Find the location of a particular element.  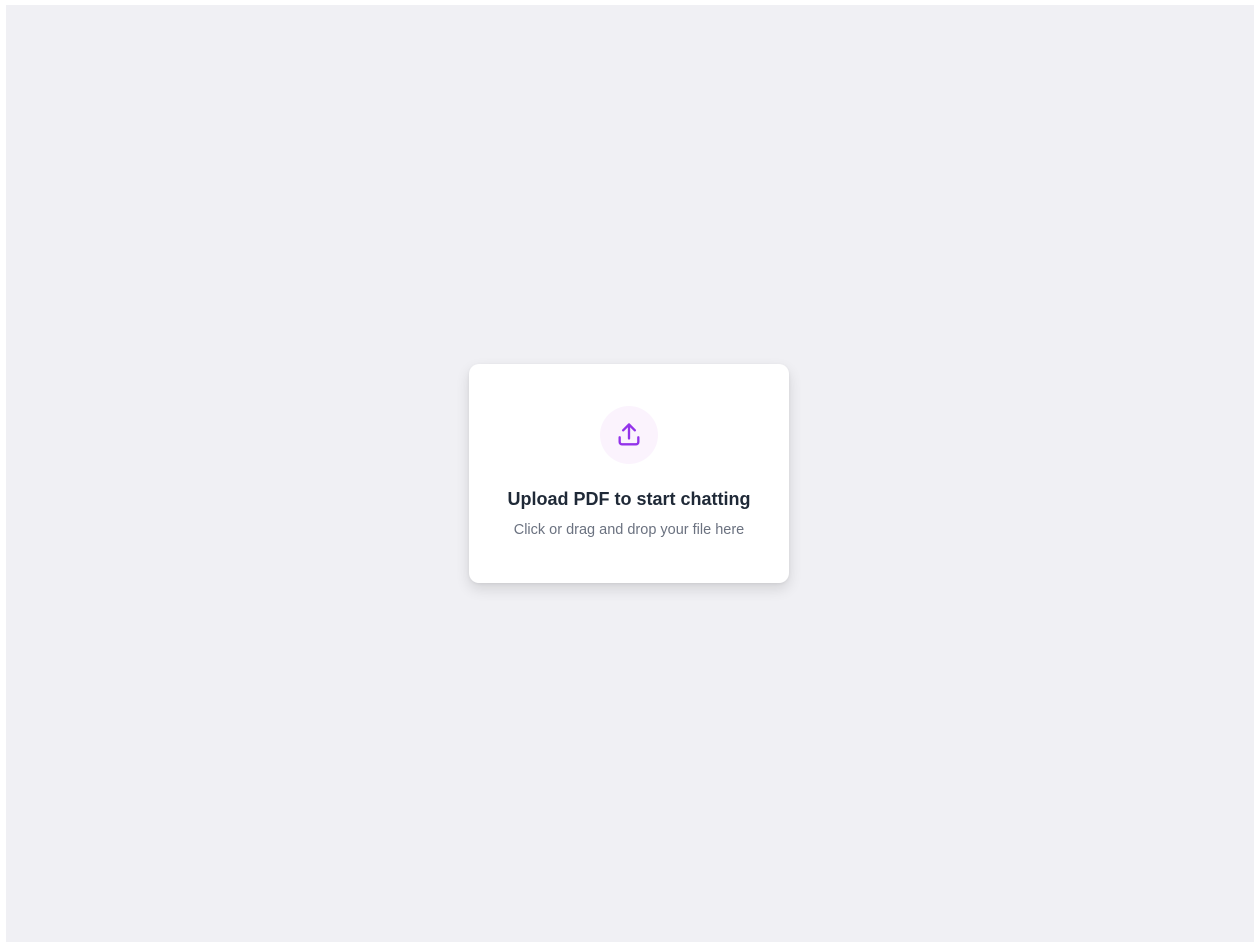

upload-icon-badge is located at coordinates (629, 435).